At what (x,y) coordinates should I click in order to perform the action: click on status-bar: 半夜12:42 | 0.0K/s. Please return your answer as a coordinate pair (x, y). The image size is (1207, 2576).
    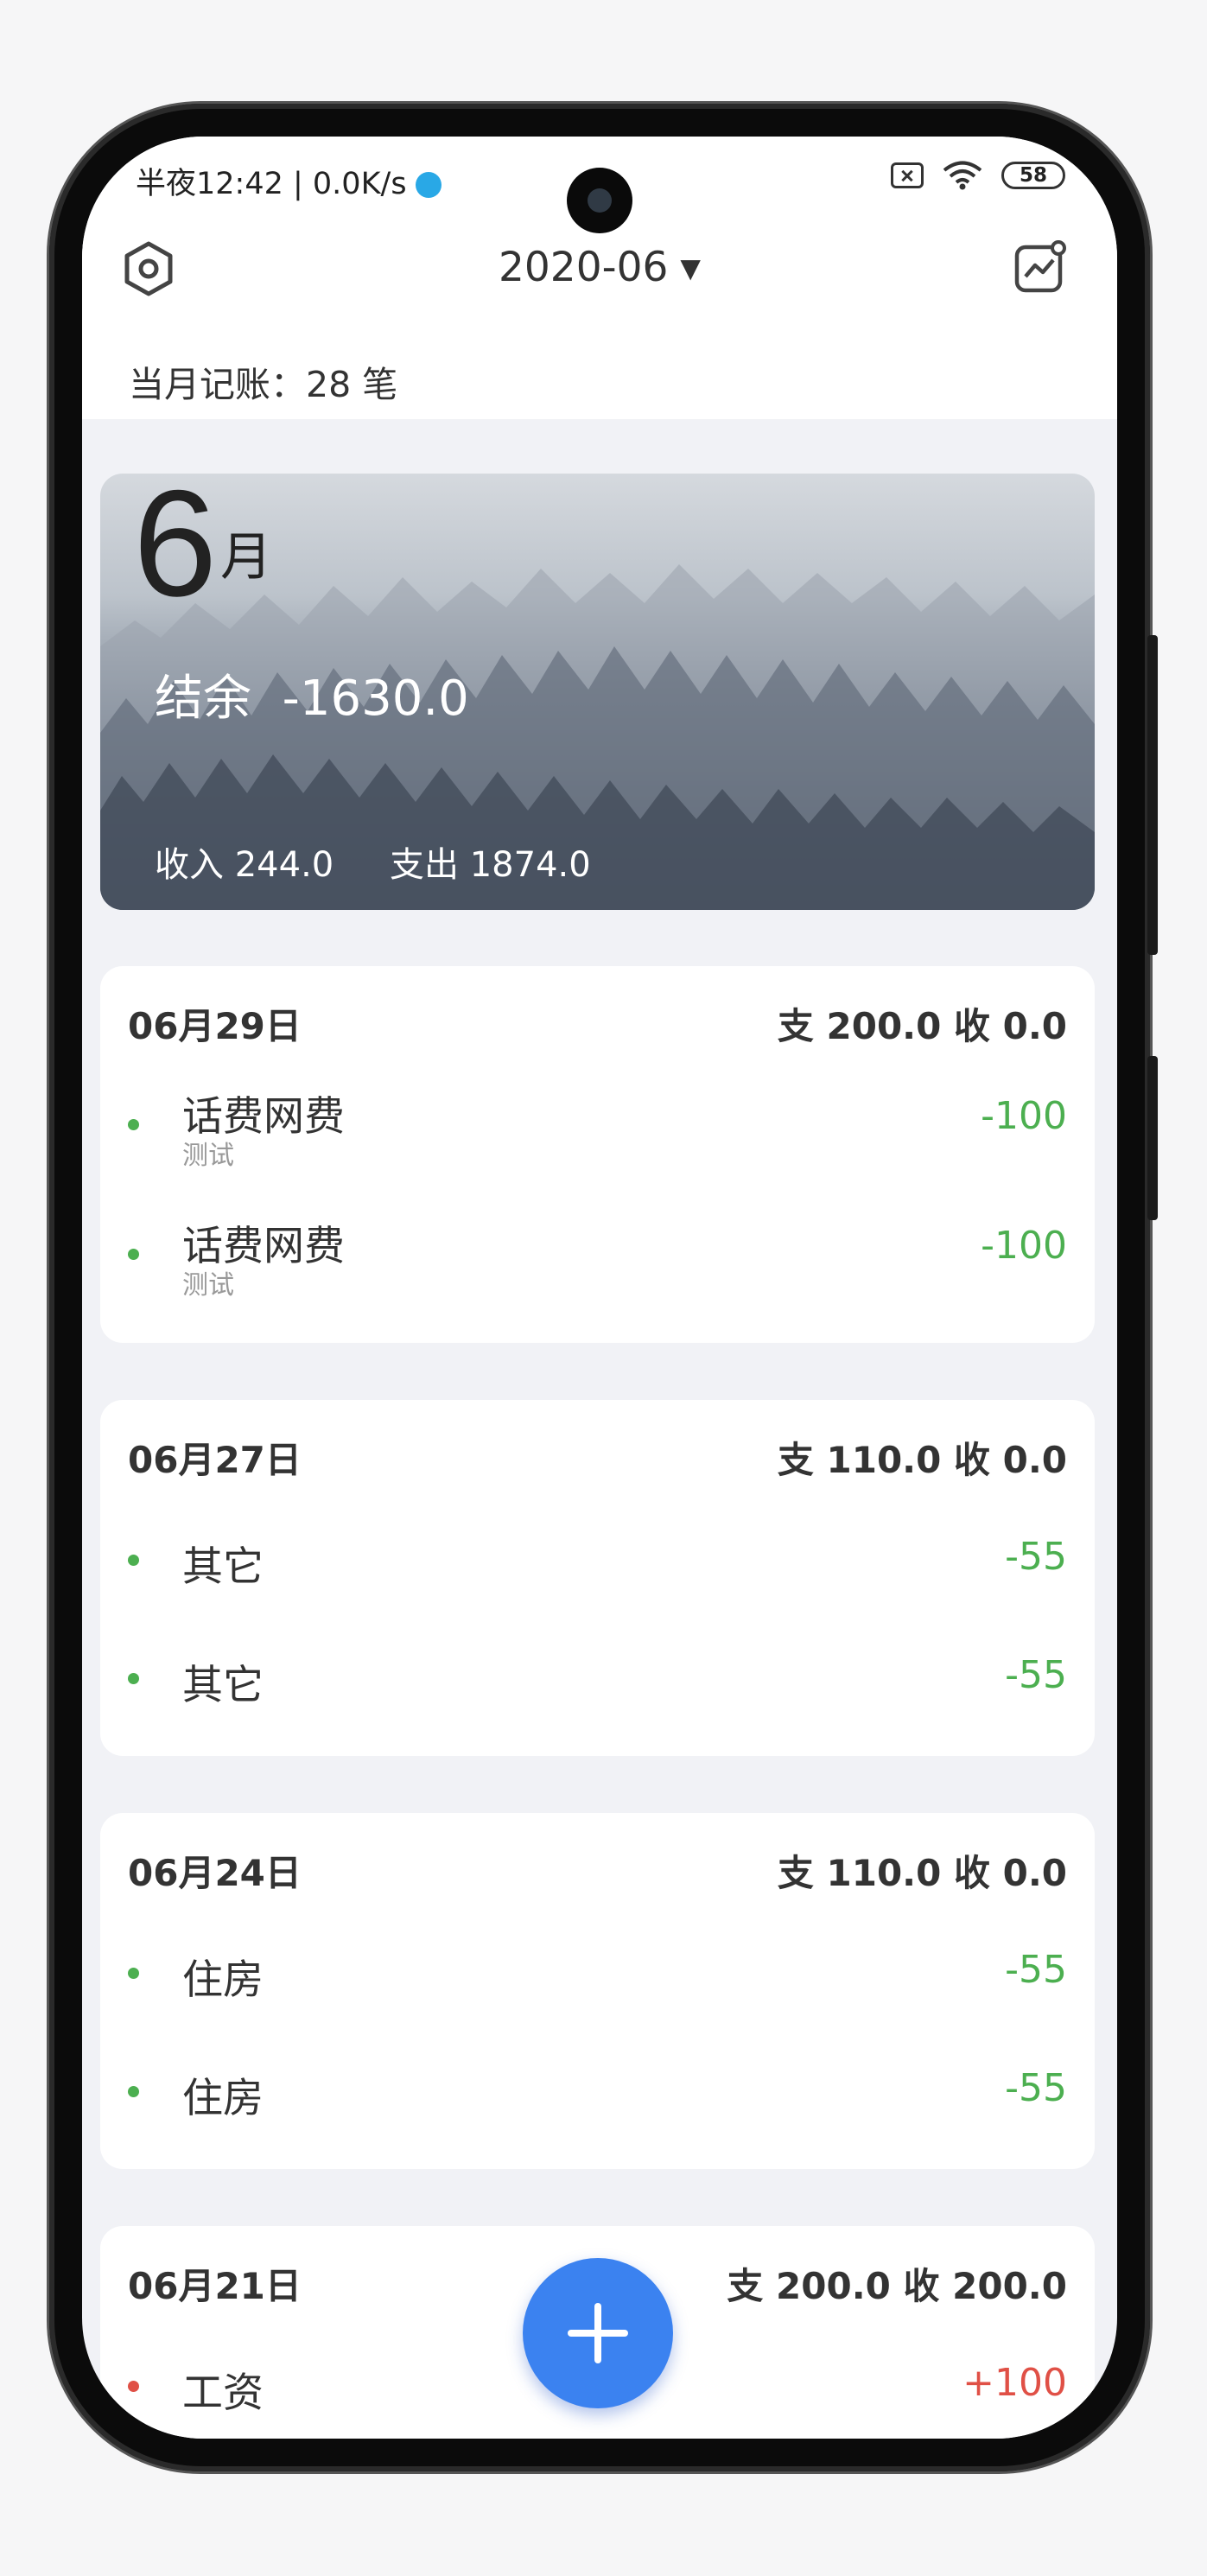
    Looking at the image, I should click on (289, 181).